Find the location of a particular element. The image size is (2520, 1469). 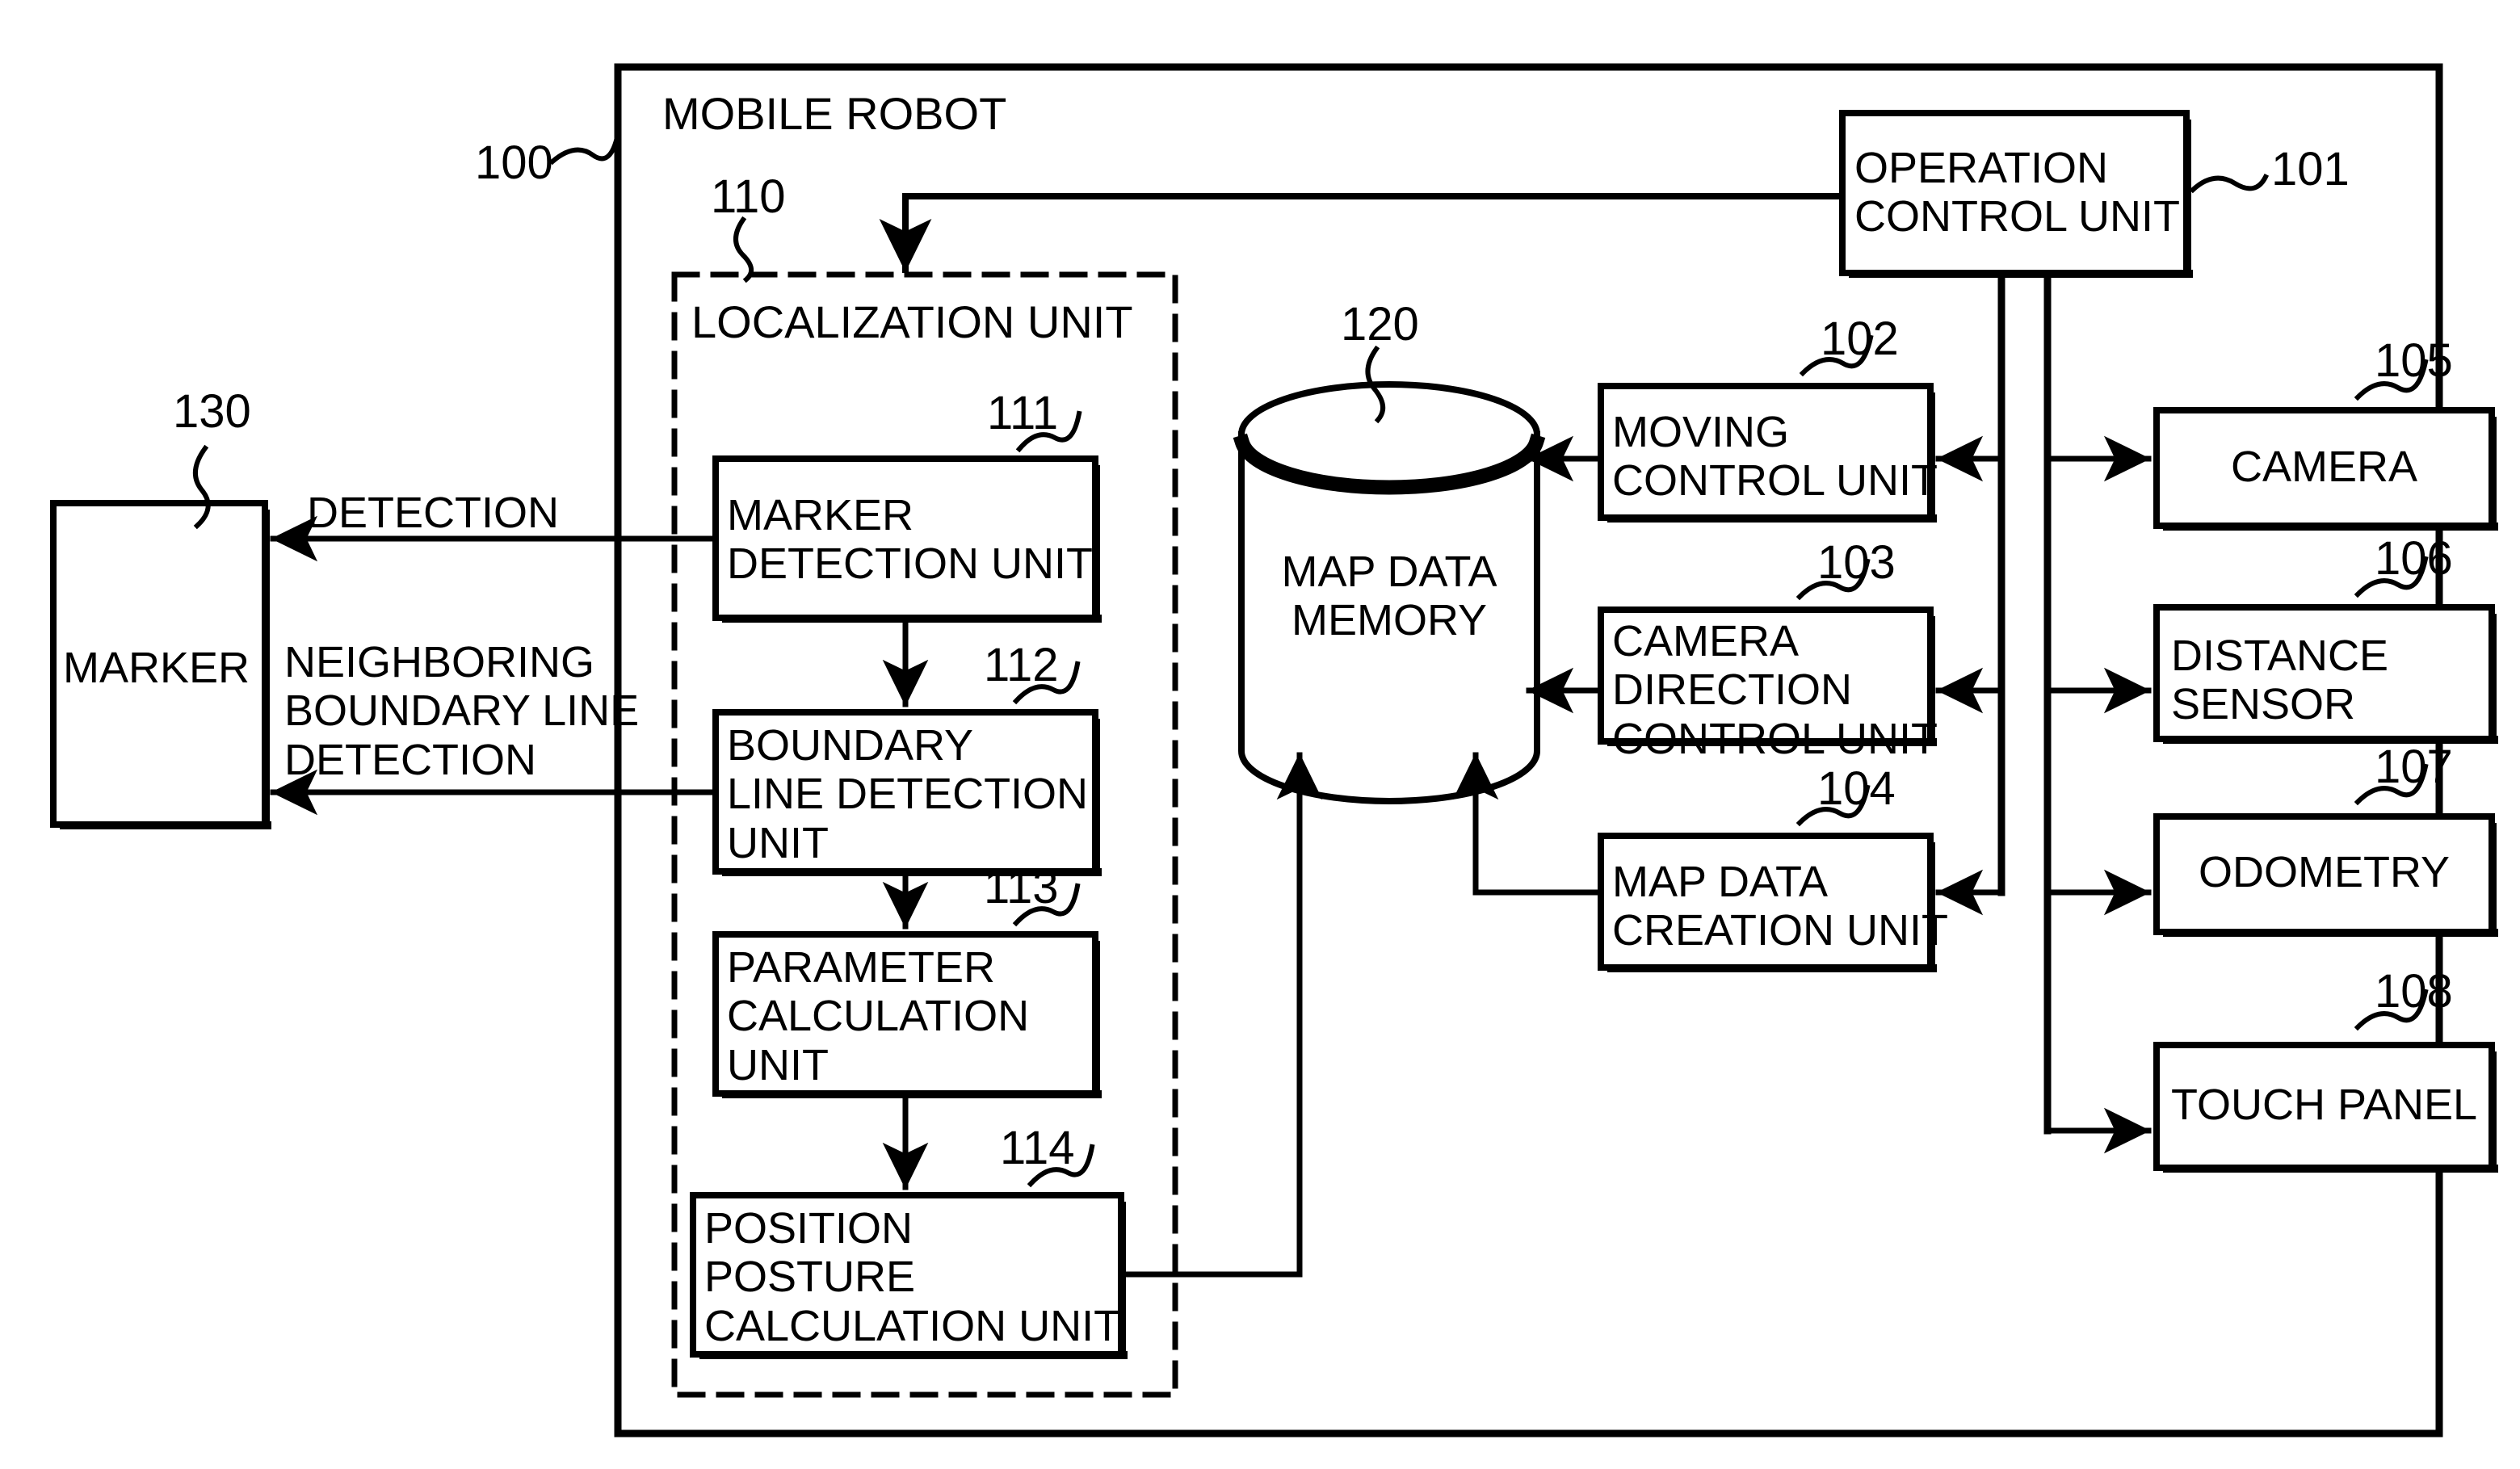

neighboring-boundary-signal-label: NEIGHBORING BOUNDARY LINE DETECTION is located at coordinates (462, 711).